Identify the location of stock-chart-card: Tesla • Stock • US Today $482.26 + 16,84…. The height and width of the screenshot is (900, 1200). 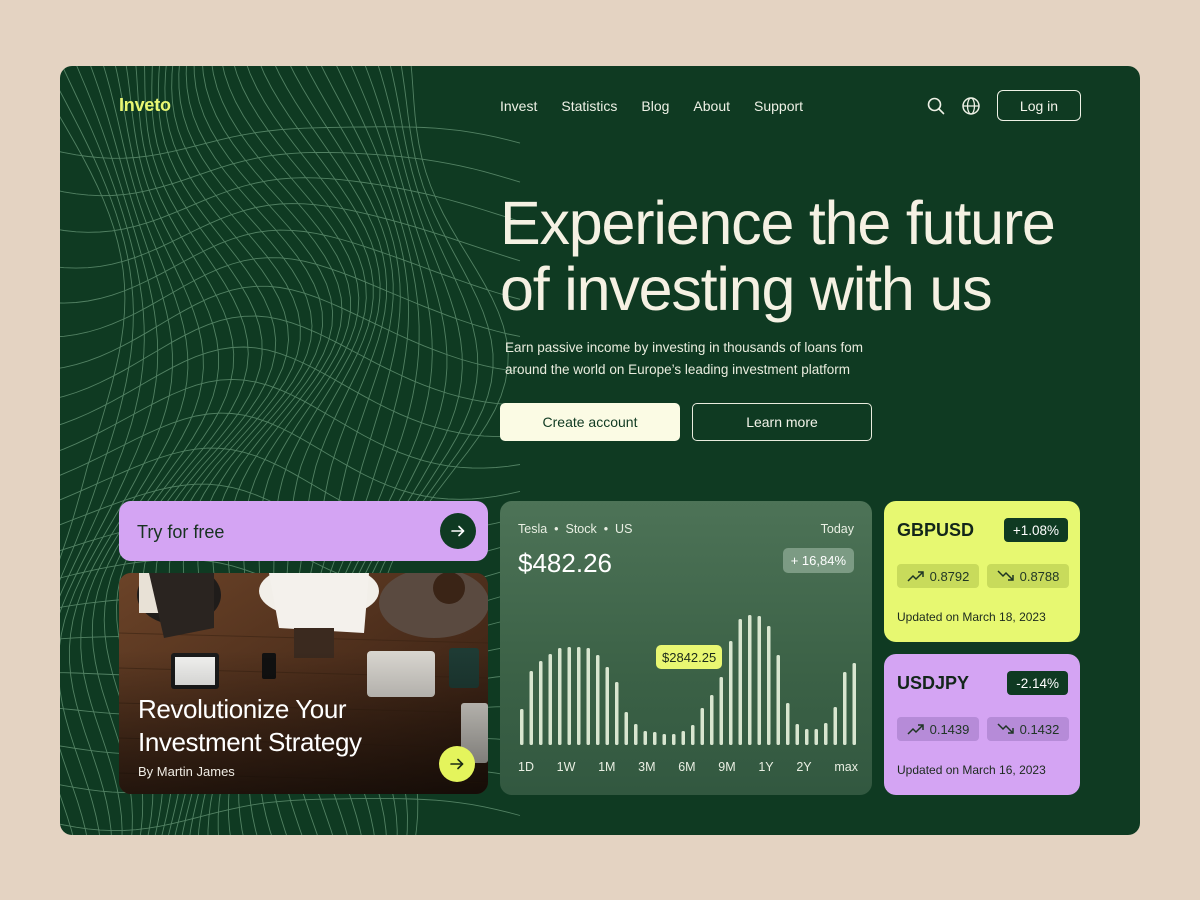
(686, 648).